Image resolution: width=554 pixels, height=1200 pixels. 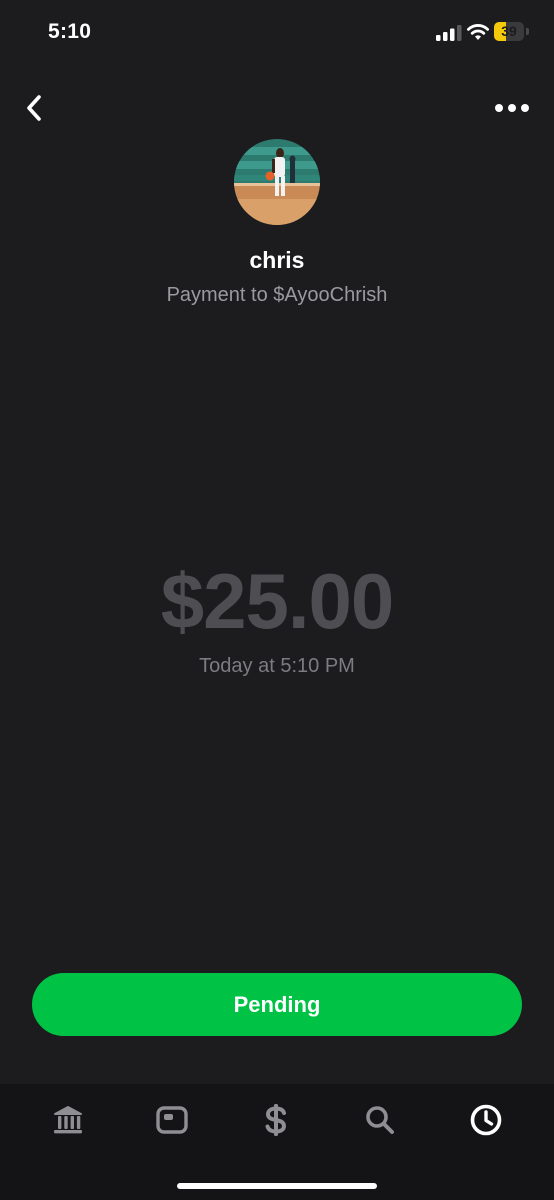 What do you see at coordinates (478, 32) in the screenshot?
I see `wifi-icon` at bounding box center [478, 32].